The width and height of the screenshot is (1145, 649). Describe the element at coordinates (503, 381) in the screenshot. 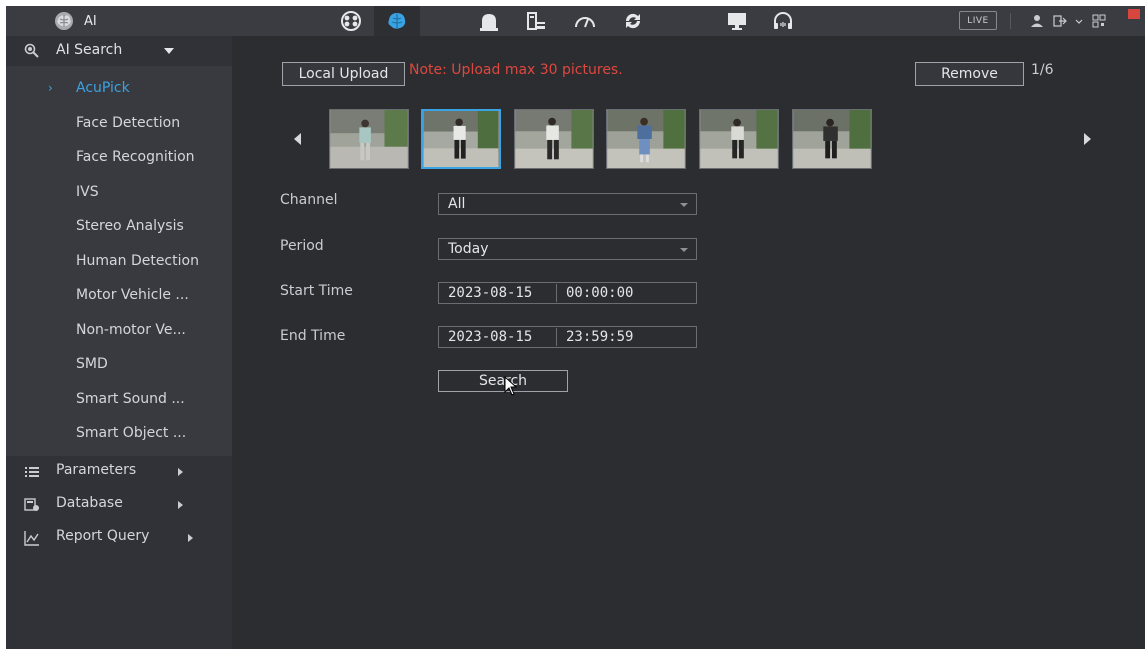

I see `search-button: Search` at that location.